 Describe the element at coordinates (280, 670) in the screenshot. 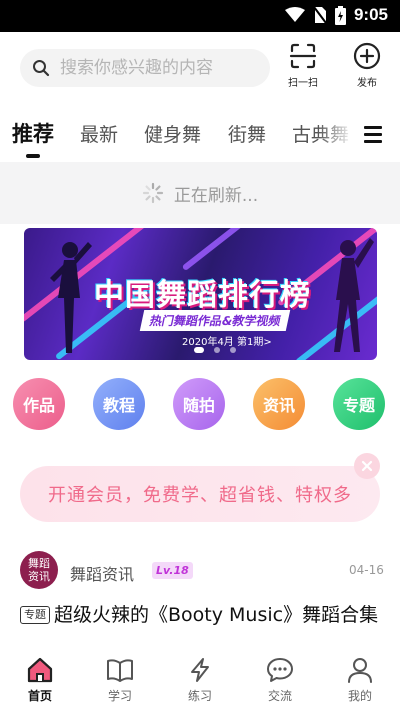

I see `chat-icon` at that location.